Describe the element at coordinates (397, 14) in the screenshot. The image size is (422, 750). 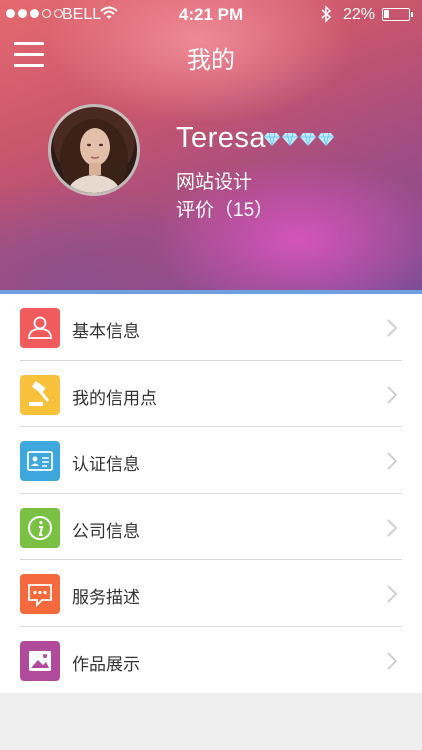
I see `battery-icon` at that location.